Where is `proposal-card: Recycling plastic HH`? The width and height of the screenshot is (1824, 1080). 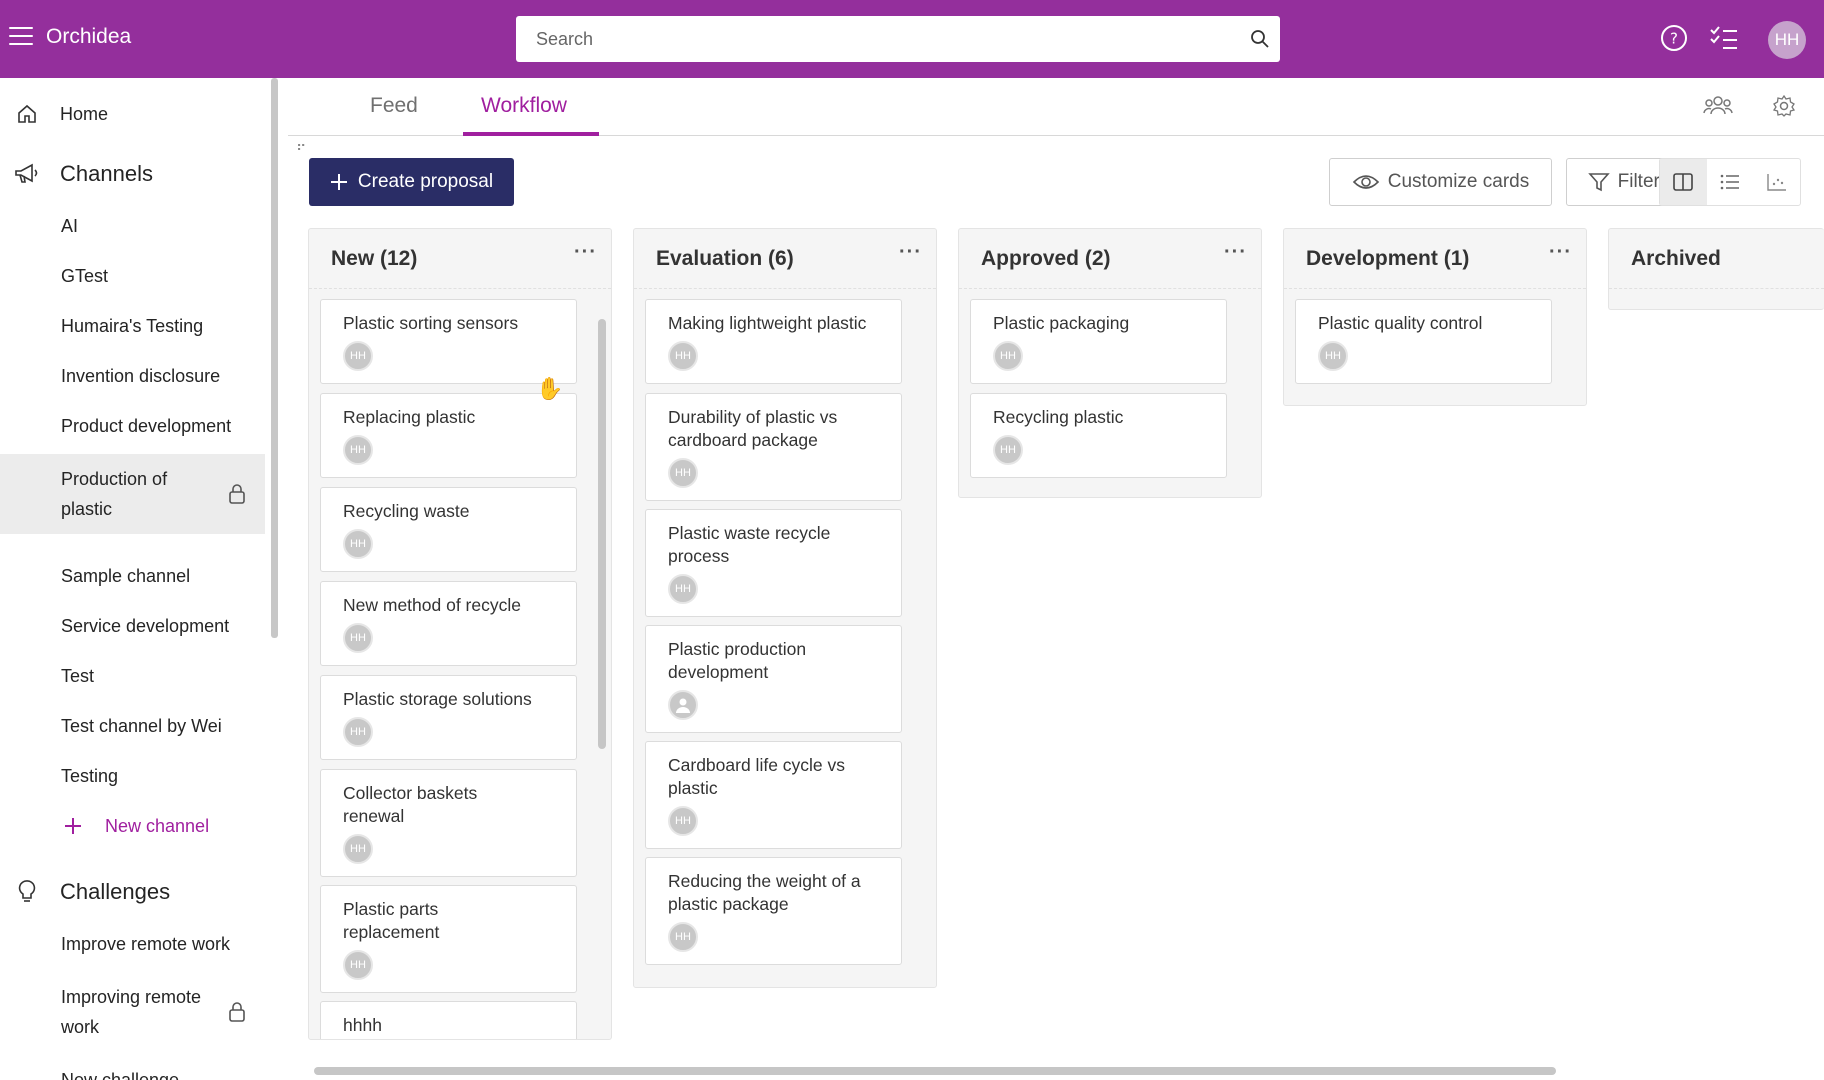 proposal-card: Recycling plastic HH is located at coordinates (1098, 435).